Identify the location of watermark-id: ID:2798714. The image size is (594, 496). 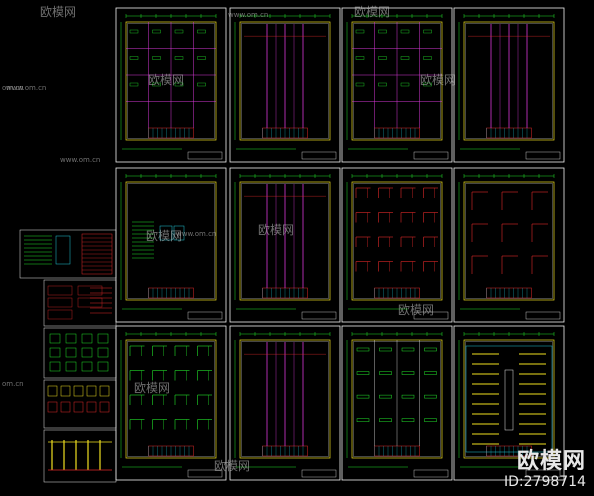
(545, 482).